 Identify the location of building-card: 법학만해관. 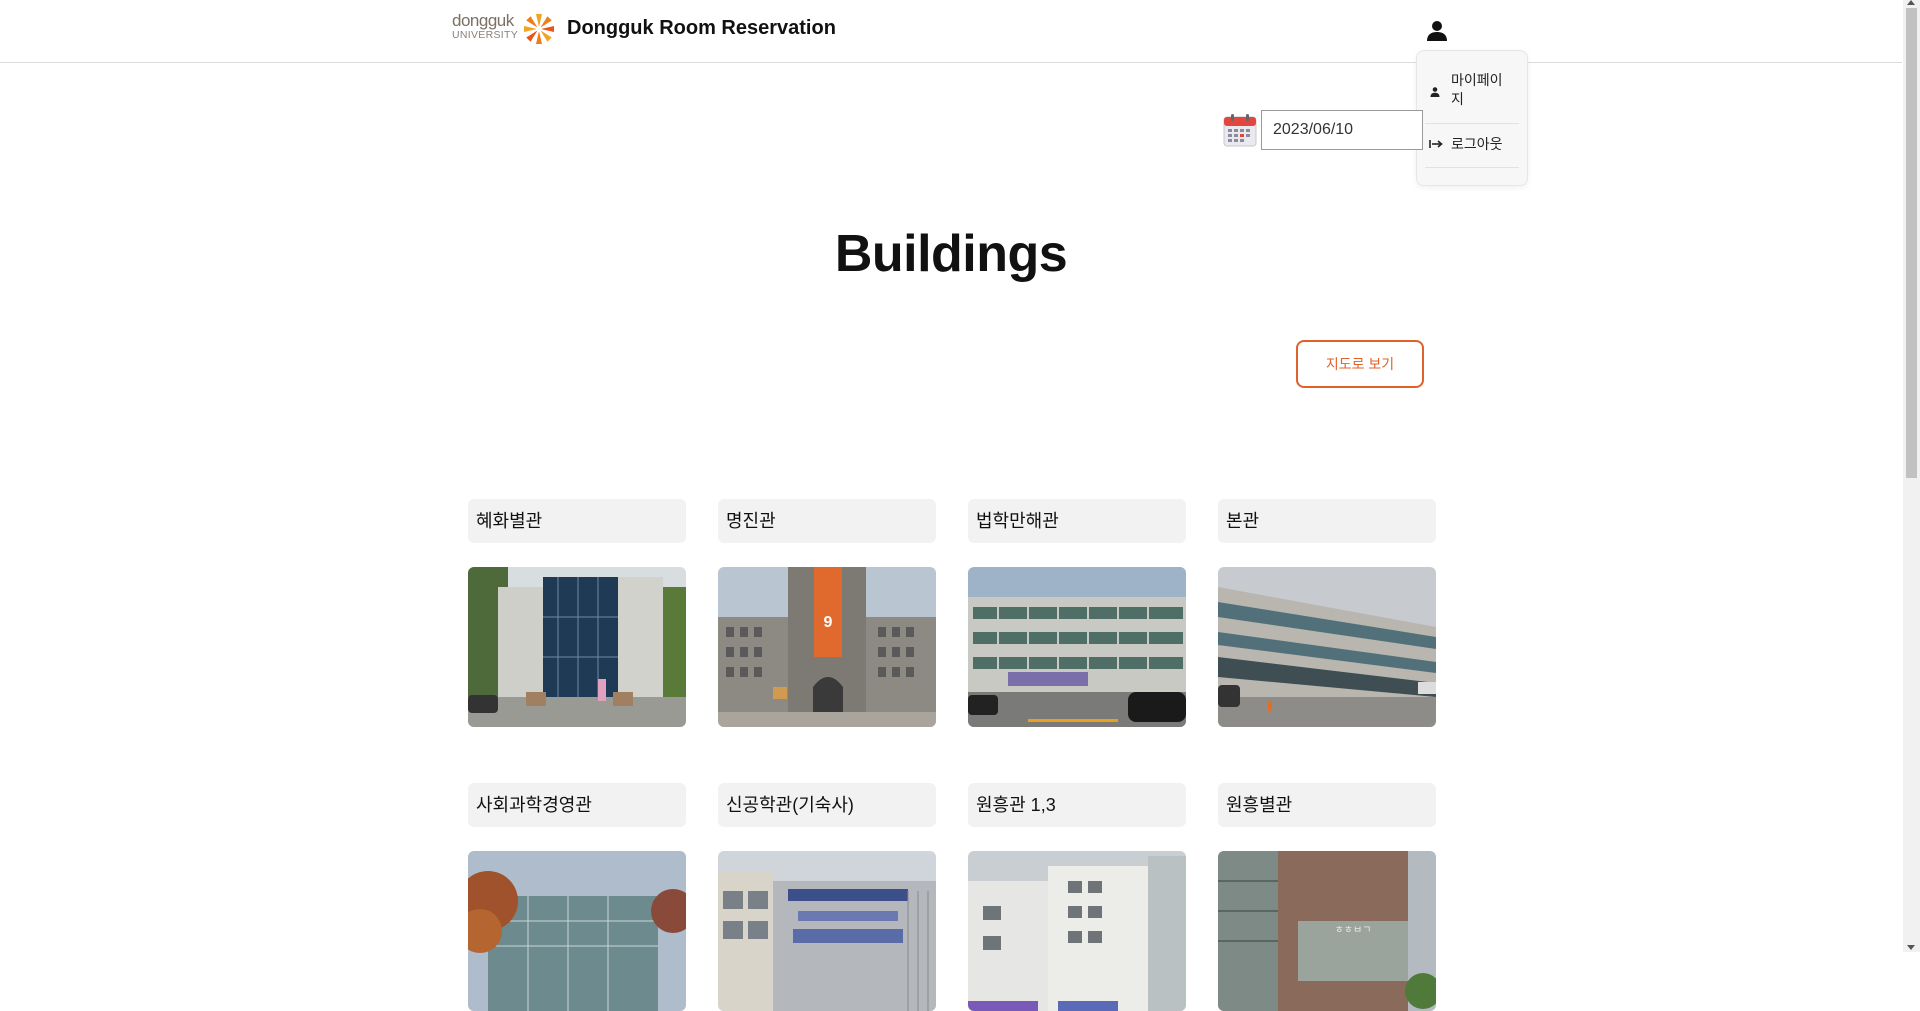
(1077, 613).